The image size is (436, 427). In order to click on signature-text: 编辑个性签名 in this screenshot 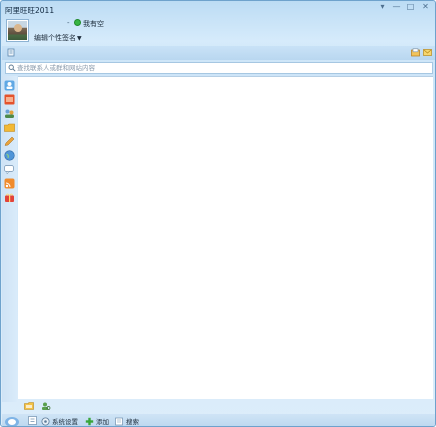, I will do `click(55, 38)`.